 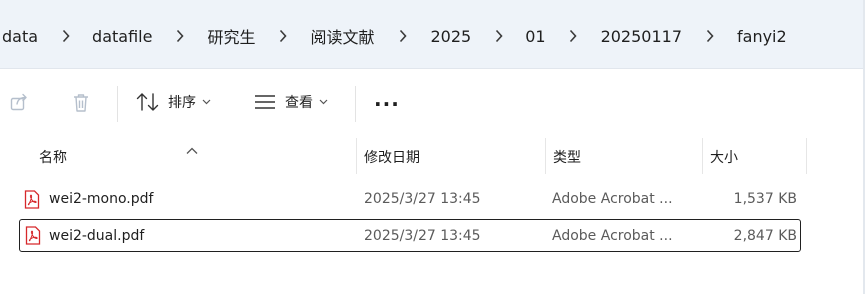 I want to click on file-size: 2,847 KB, so click(x=765, y=235).